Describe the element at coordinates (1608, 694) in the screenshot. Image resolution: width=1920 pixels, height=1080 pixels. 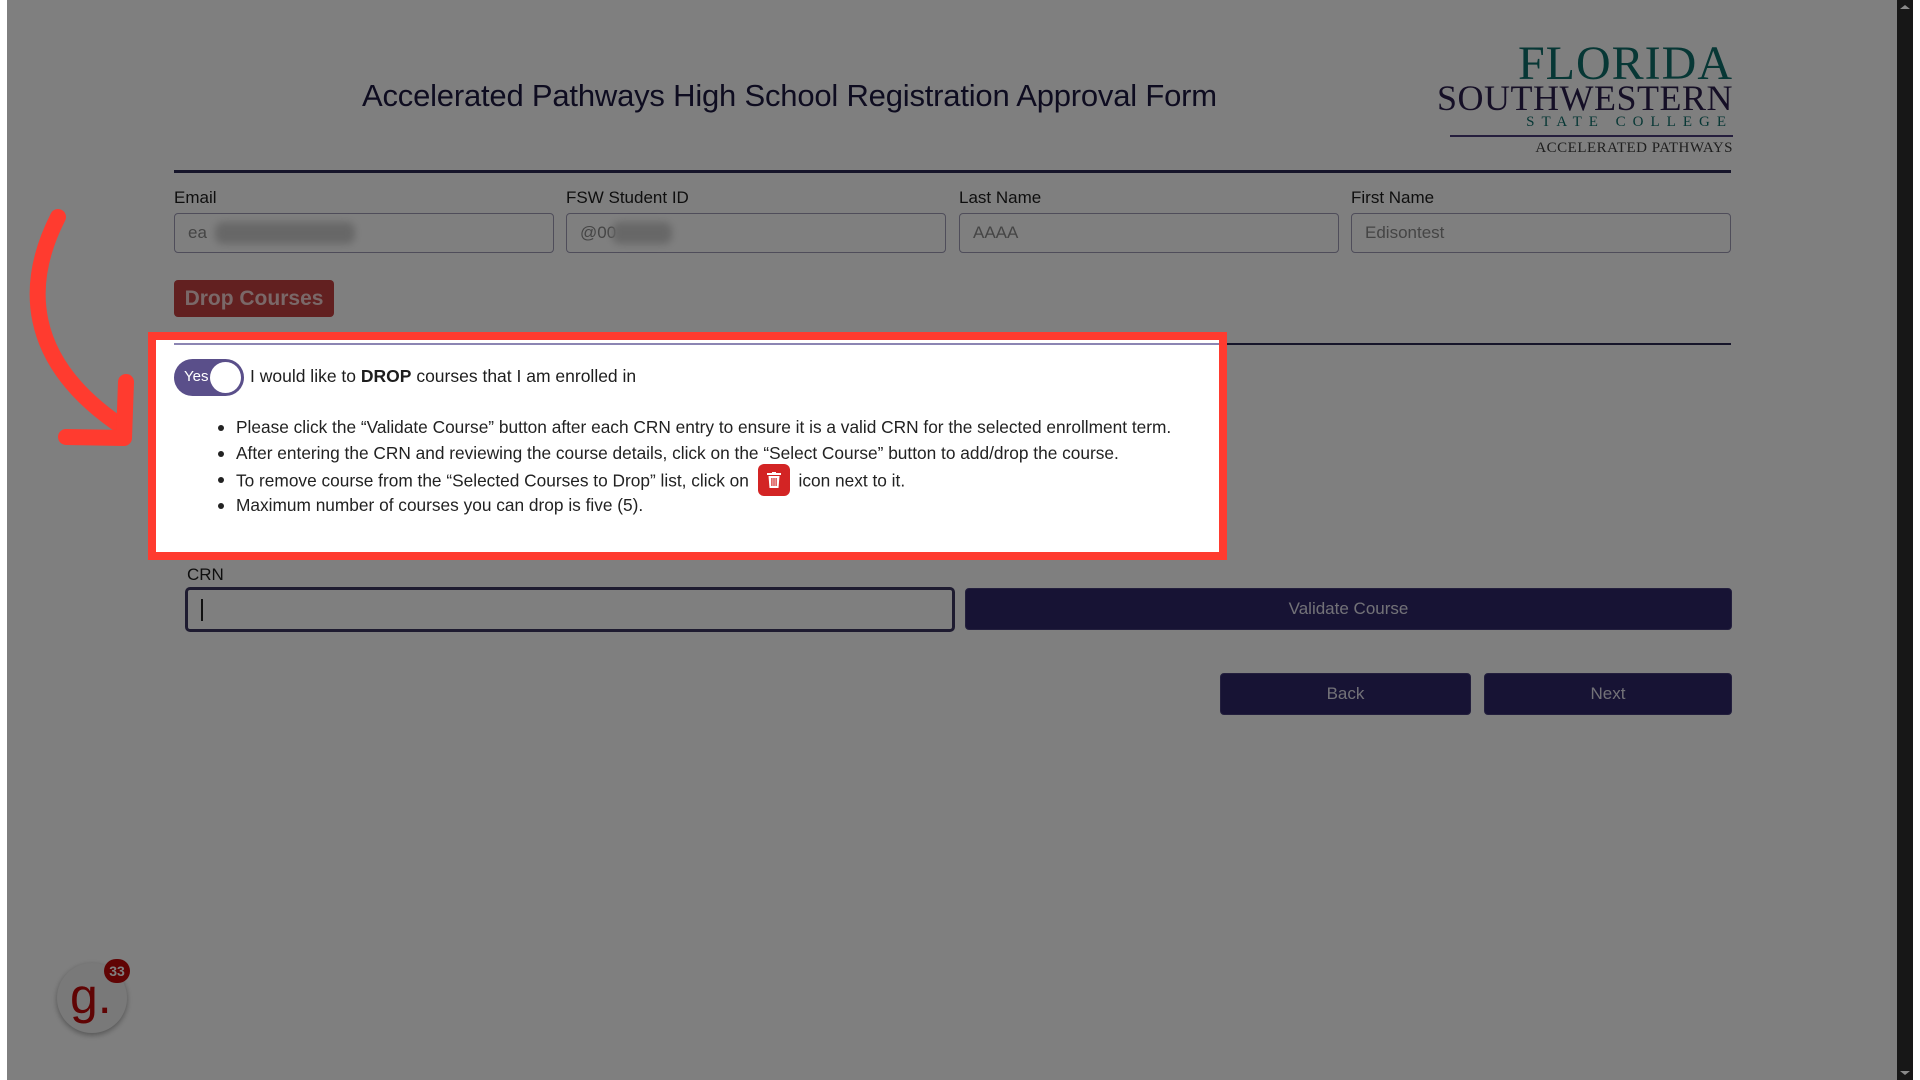
I see `next-button: Next` at that location.